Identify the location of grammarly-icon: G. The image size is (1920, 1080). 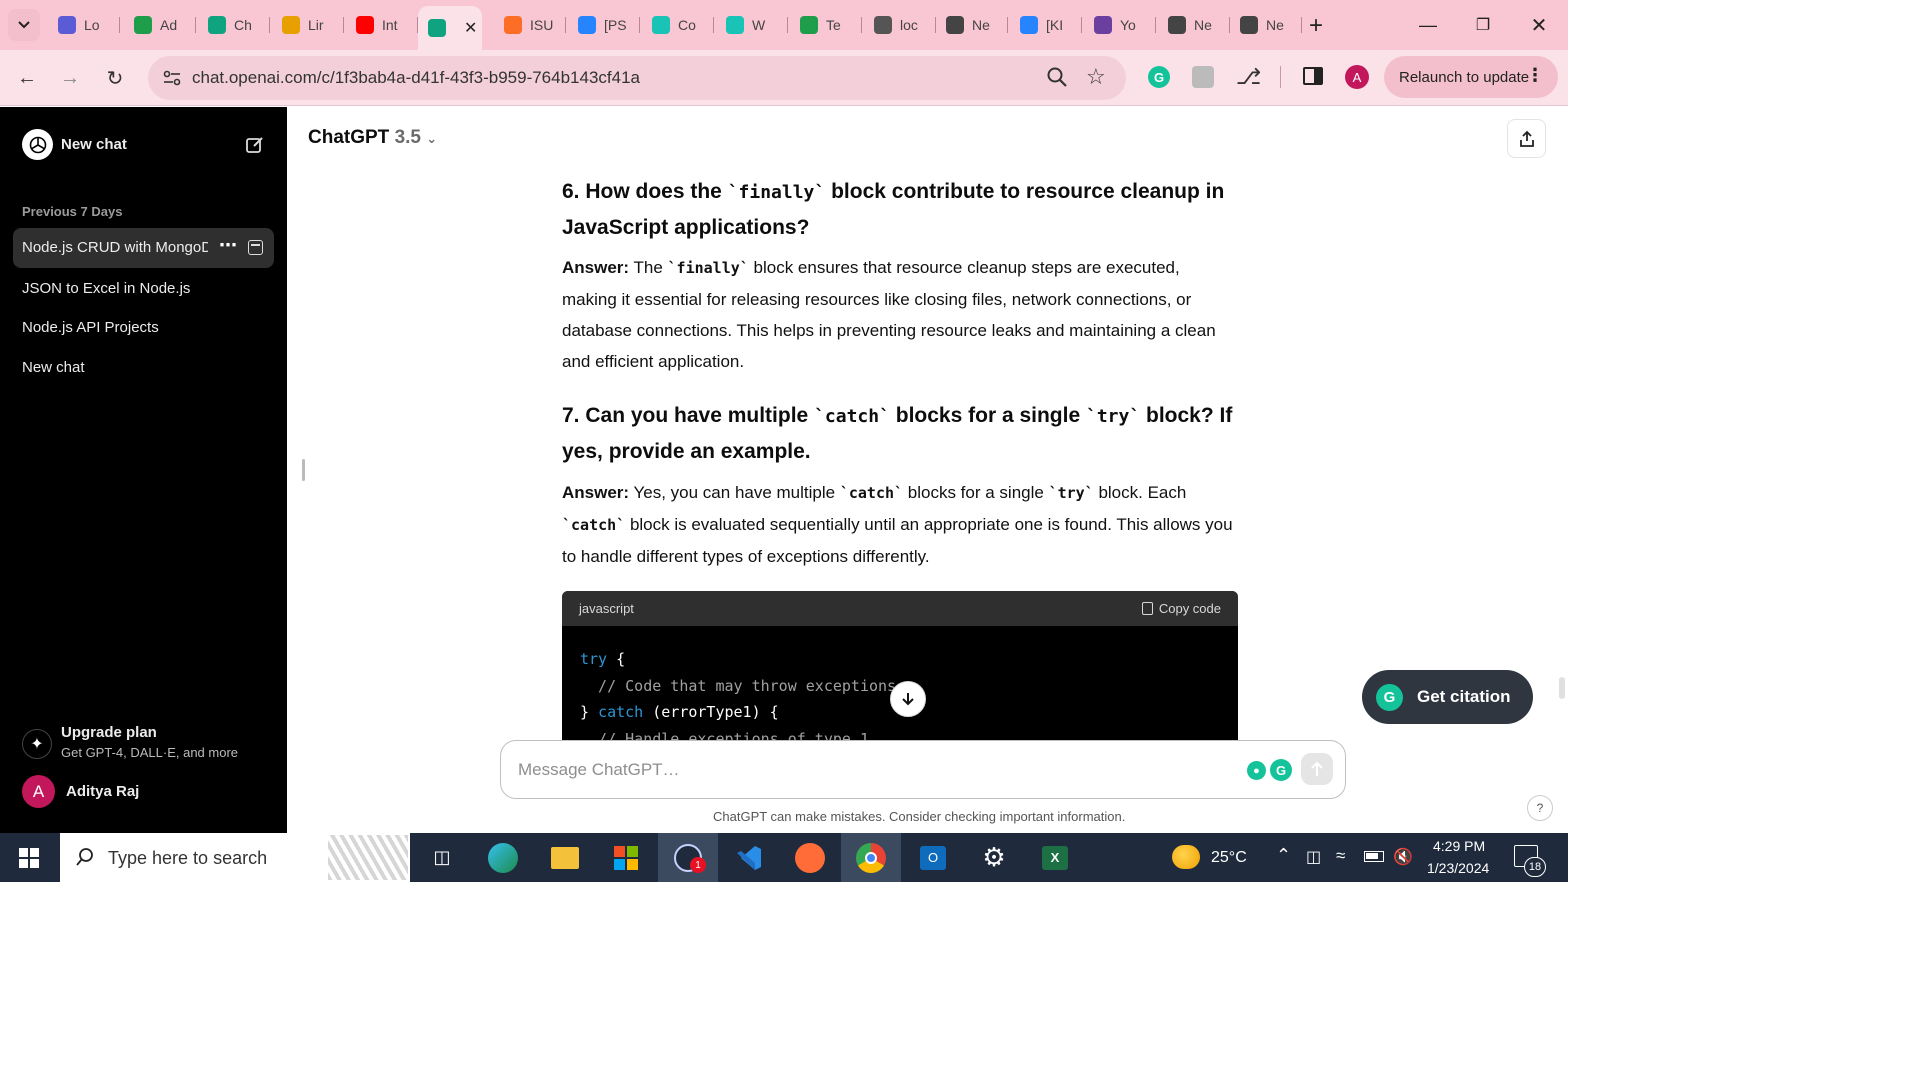
(1281, 770).